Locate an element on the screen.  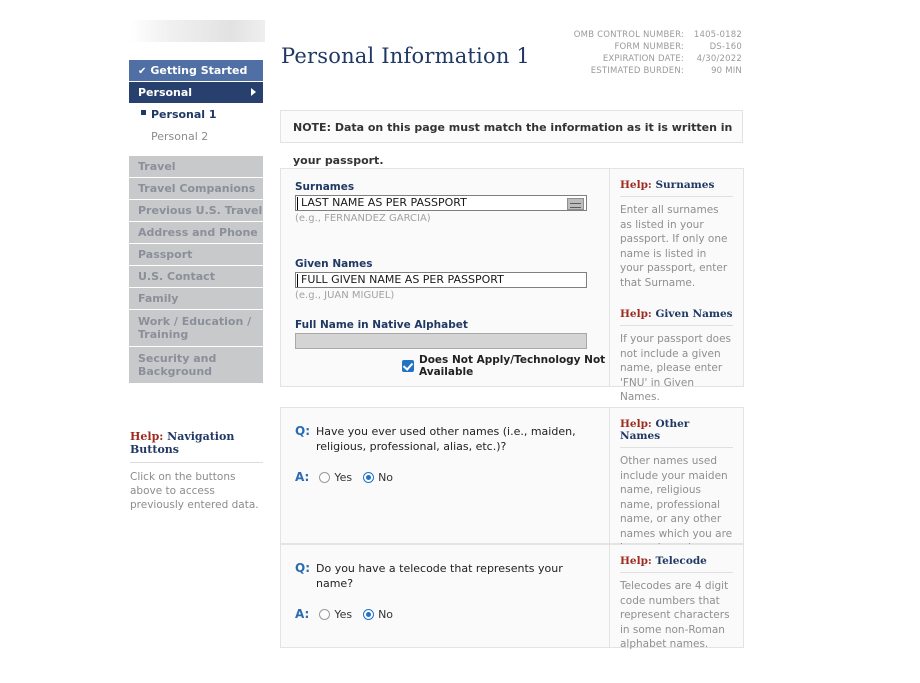
sidebar-item-travel: Travel is located at coordinates (196, 166).